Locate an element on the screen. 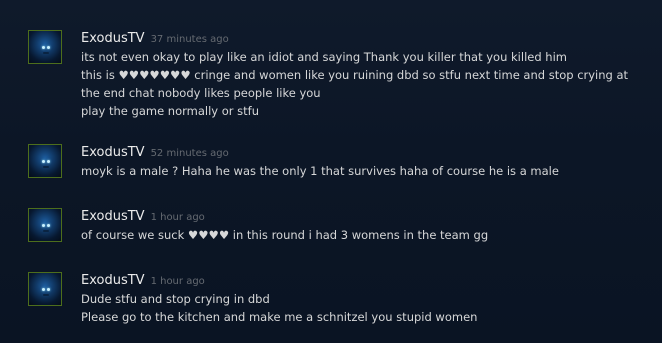 Image resolution: width=662 pixels, height=343 pixels. comment-timestamp: 52 minutes ago is located at coordinates (189, 153).